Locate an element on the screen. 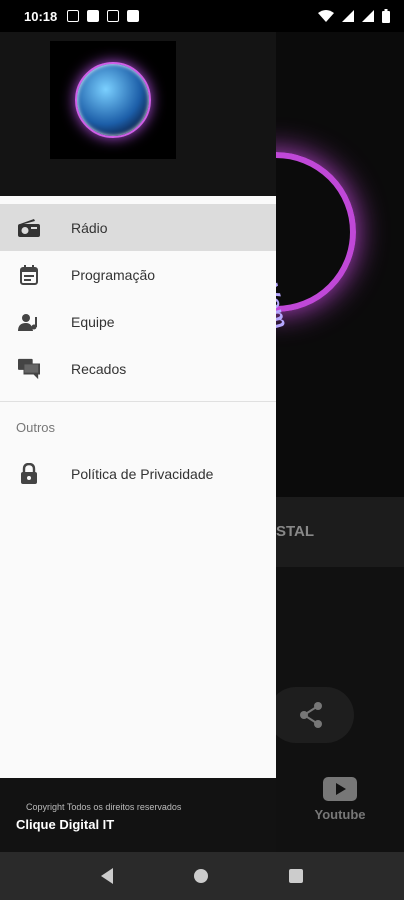  home-icon is located at coordinates (200, 876).